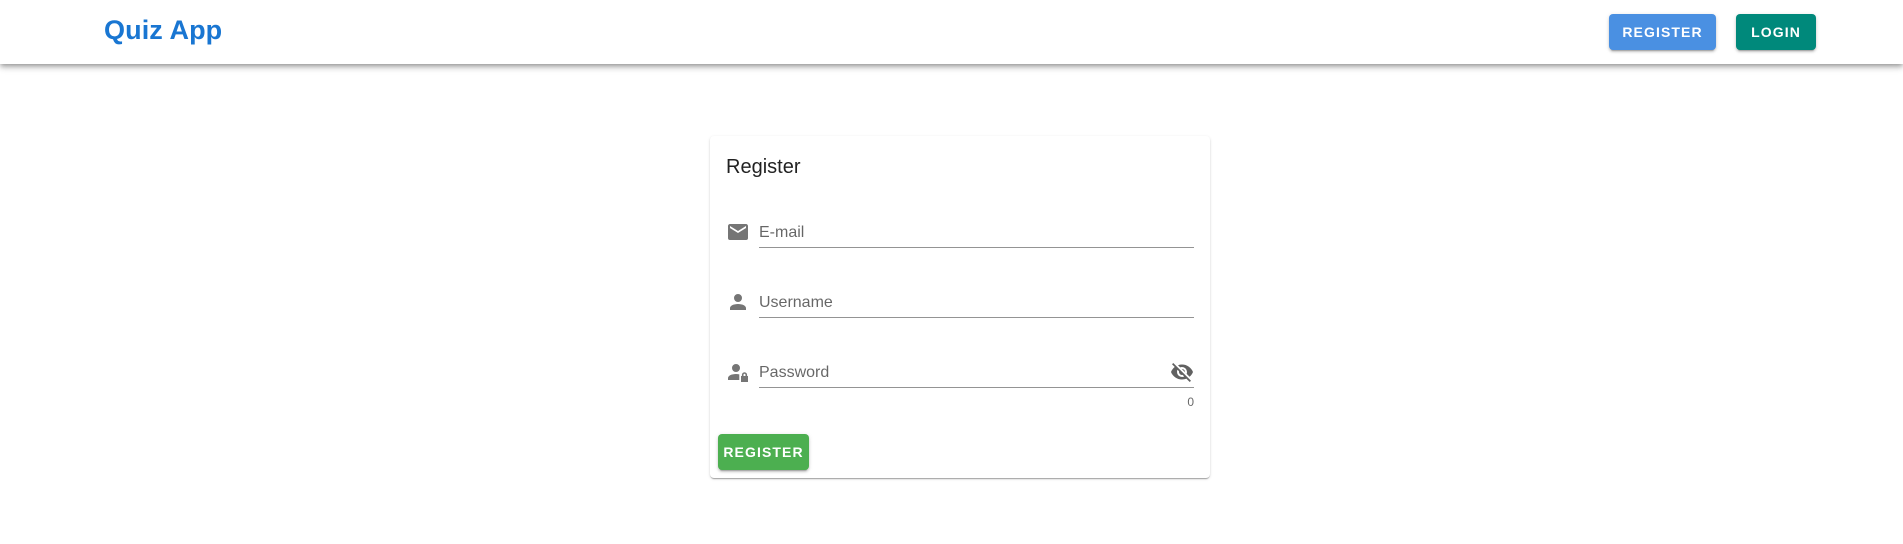 The width and height of the screenshot is (1903, 544). Describe the element at coordinates (738, 372) in the screenshot. I see `account-lock-icon` at that location.